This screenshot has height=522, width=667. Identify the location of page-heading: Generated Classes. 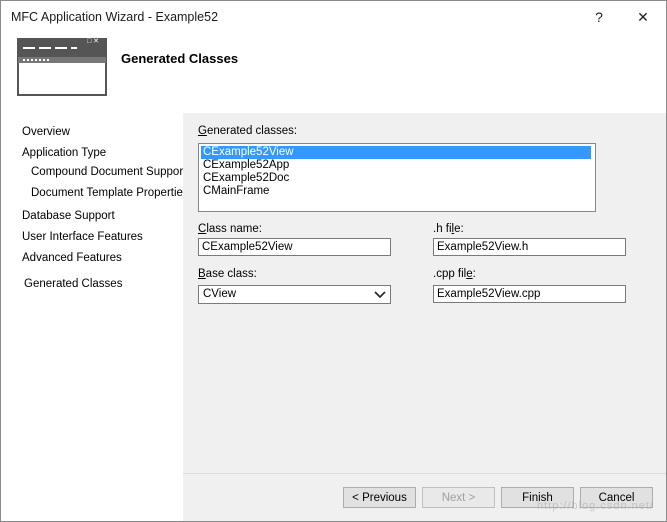
(180, 58).